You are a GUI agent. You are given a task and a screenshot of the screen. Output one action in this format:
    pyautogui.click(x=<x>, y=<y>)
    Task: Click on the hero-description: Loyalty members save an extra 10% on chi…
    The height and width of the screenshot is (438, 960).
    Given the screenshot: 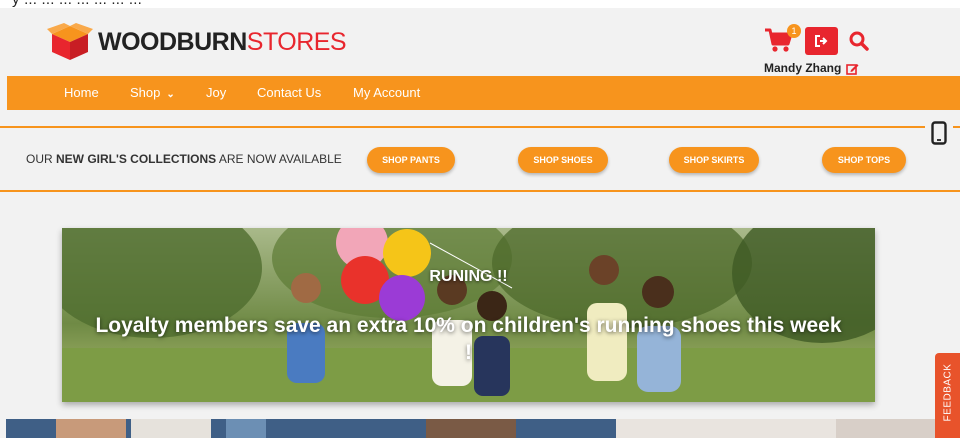 What is the action you would take?
    pyautogui.click(x=468, y=339)
    